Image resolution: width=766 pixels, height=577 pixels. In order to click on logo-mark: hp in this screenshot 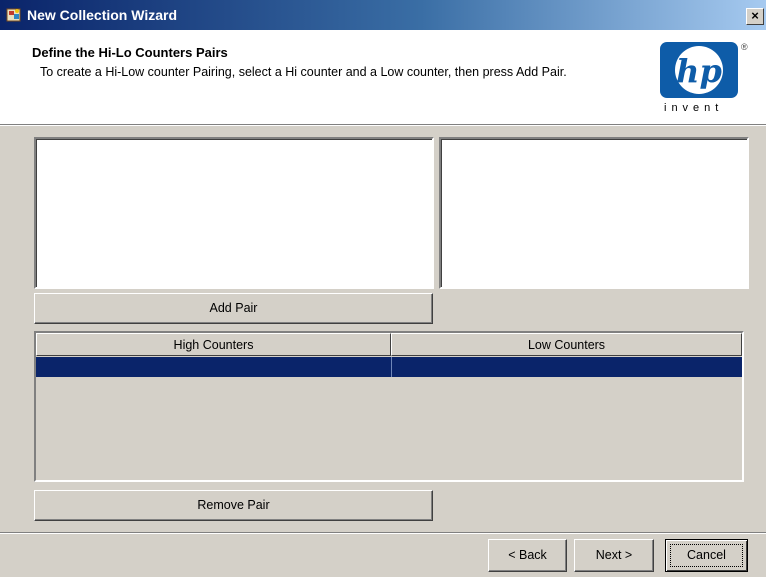, I will do `click(699, 71)`.